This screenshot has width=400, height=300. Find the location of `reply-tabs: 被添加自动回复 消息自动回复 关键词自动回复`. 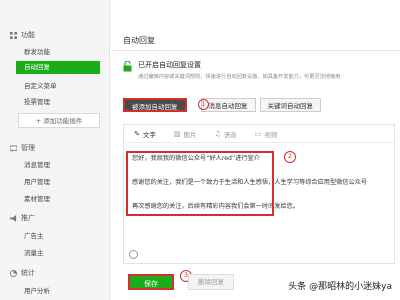

reply-tabs: 被添加自动回复 消息自动回复 关键词自动回复 is located at coordinates (224, 105).